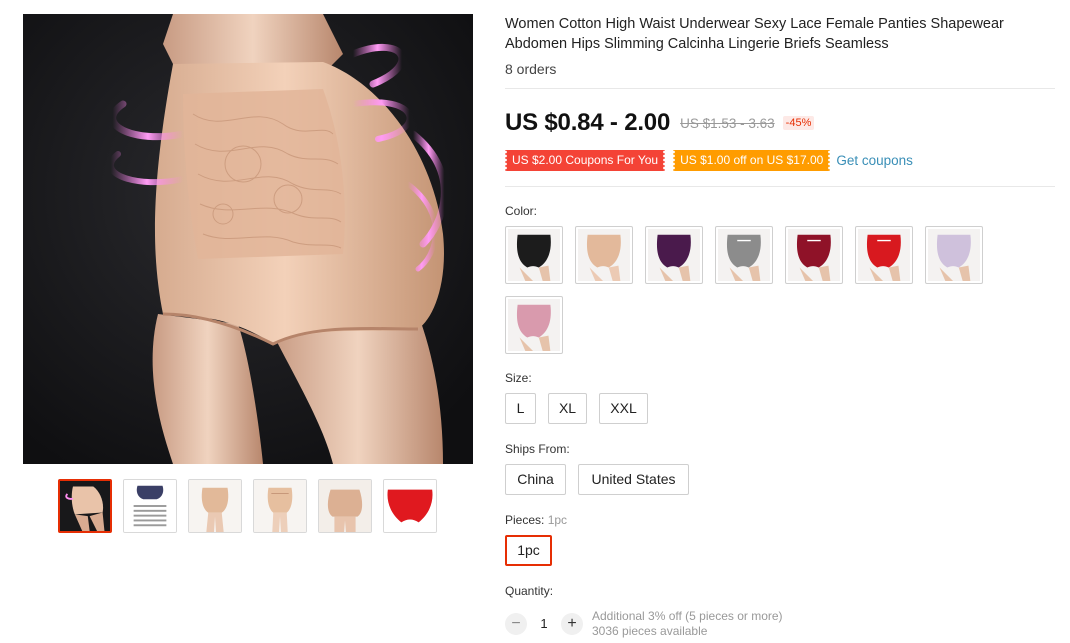 The height and width of the screenshot is (643, 1070). I want to click on price-row: US $0.84 - 2.00 US $1.53 - 3.63 -45%, so click(660, 123).